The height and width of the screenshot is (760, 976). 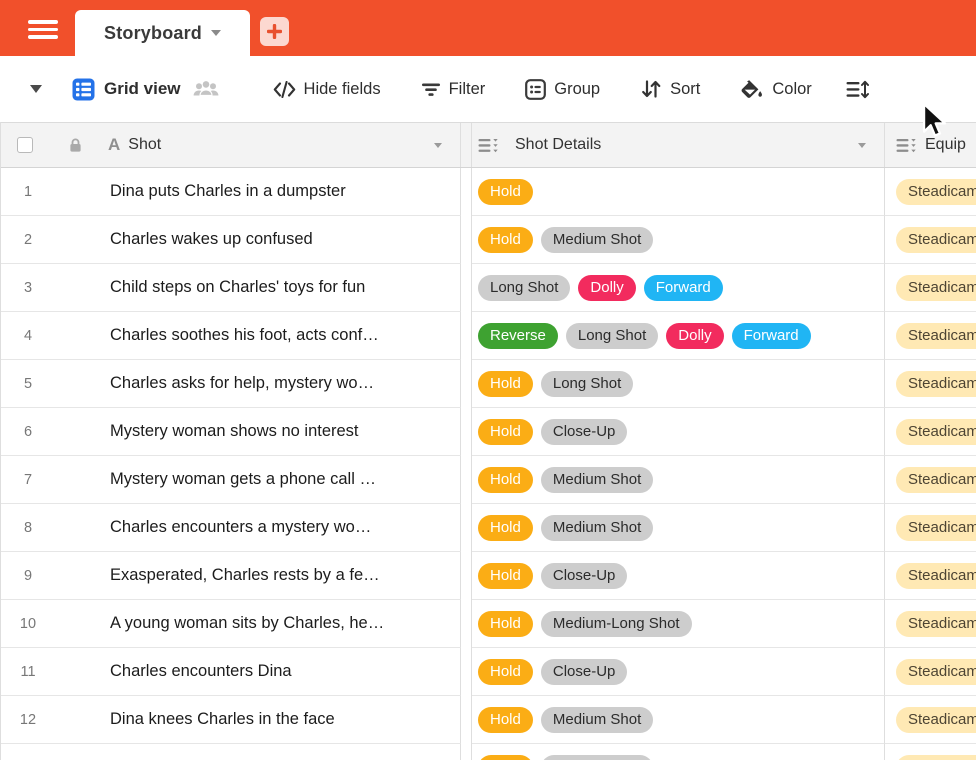 What do you see at coordinates (230, 432) in the screenshot?
I see `shot-cell: 6 Mystery woman shows no interest` at bounding box center [230, 432].